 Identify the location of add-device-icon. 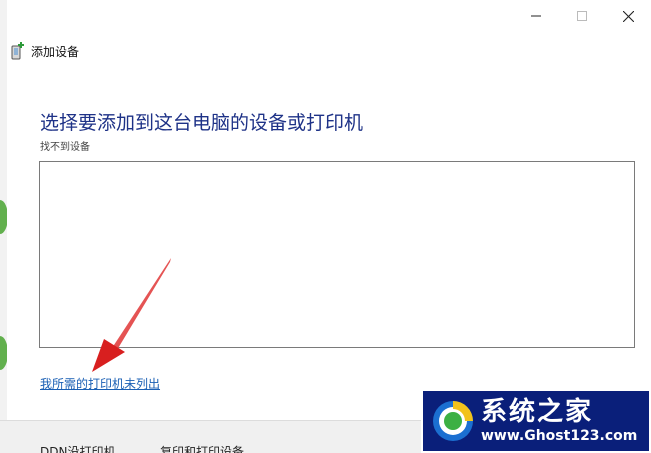
(17, 51).